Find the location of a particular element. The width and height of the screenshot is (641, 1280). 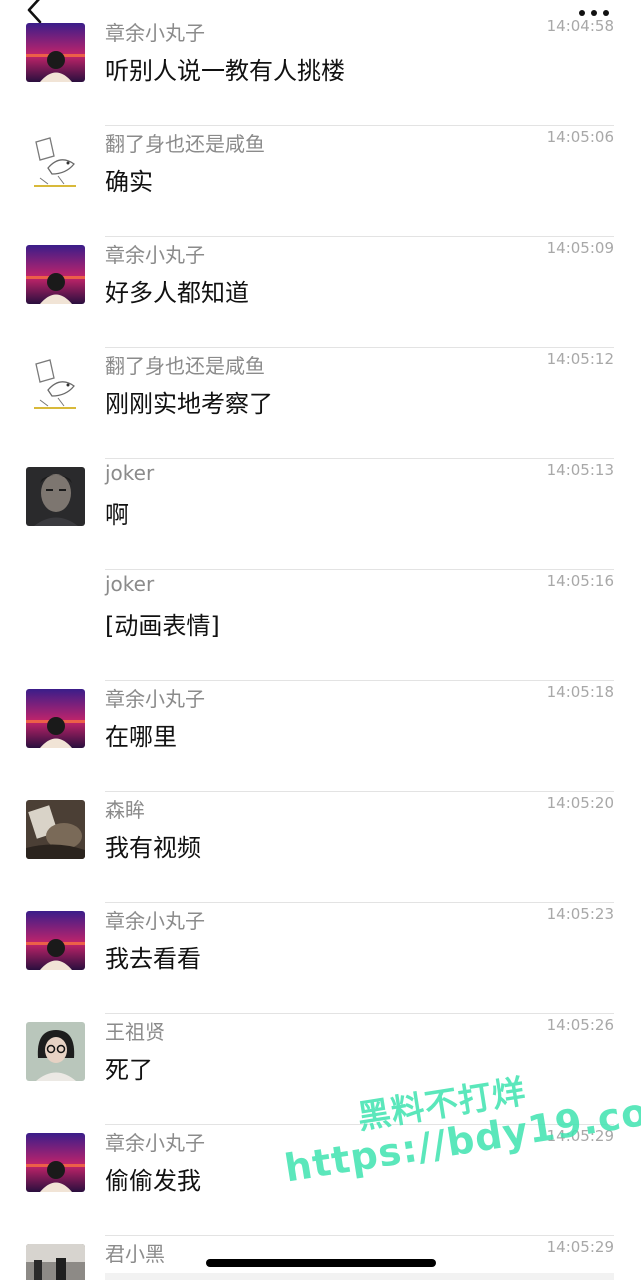

message-row: 翻了身也还是咸鱼 14:05:06 确实 is located at coordinates (320, 181).